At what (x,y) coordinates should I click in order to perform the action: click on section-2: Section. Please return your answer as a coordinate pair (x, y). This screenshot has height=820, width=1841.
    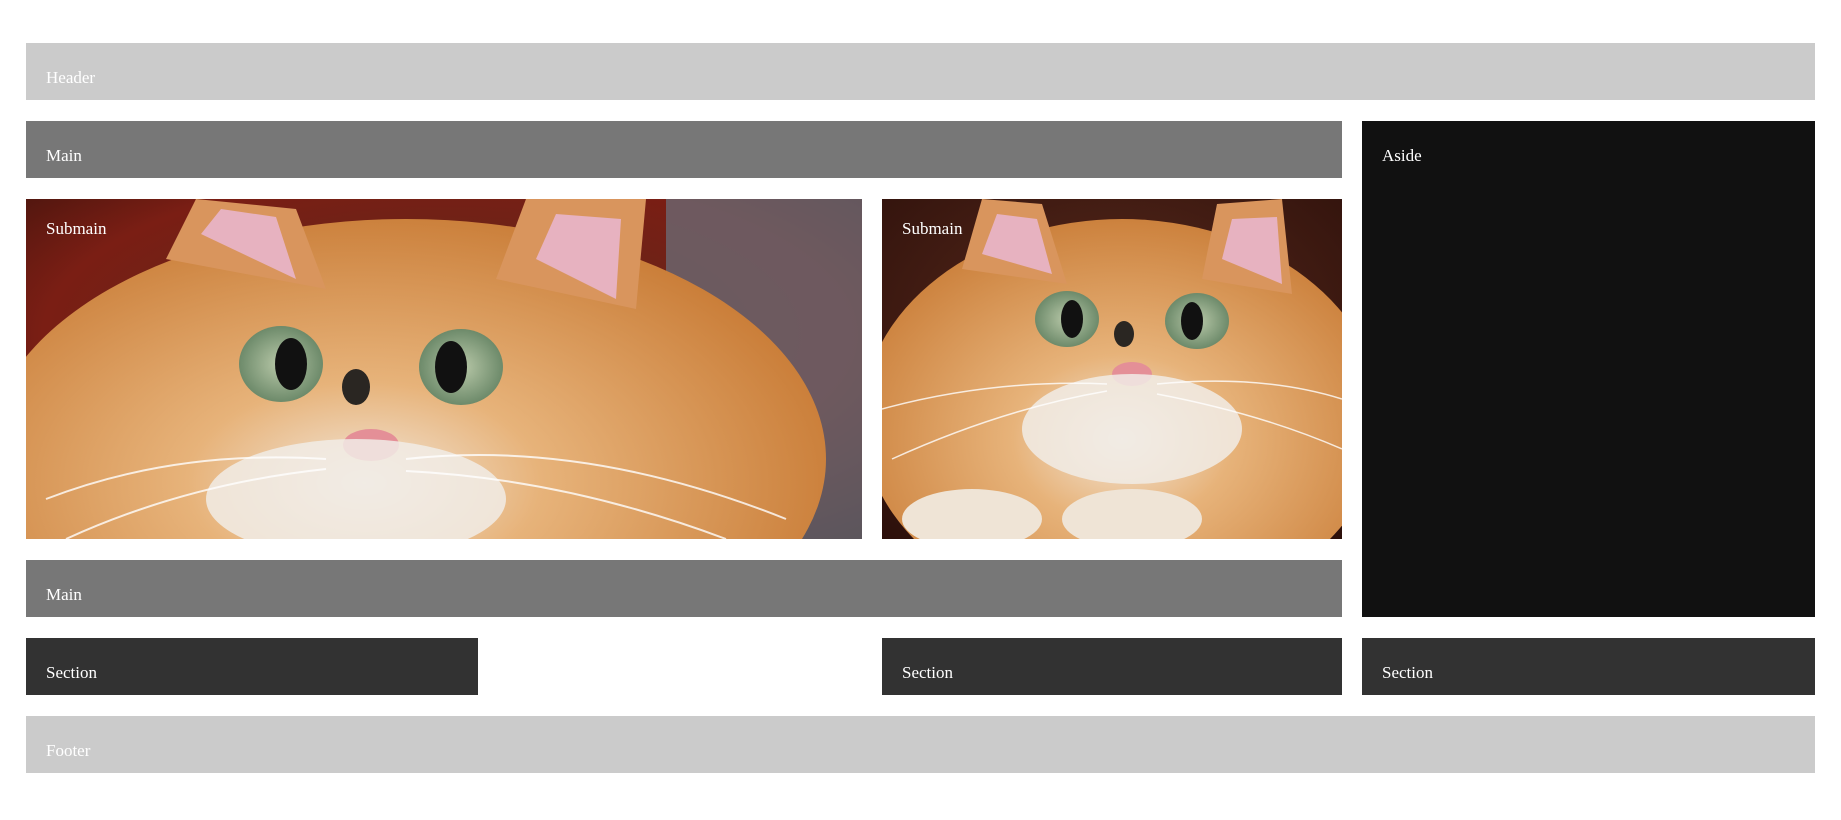
    Looking at the image, I should click on (1112, 666).